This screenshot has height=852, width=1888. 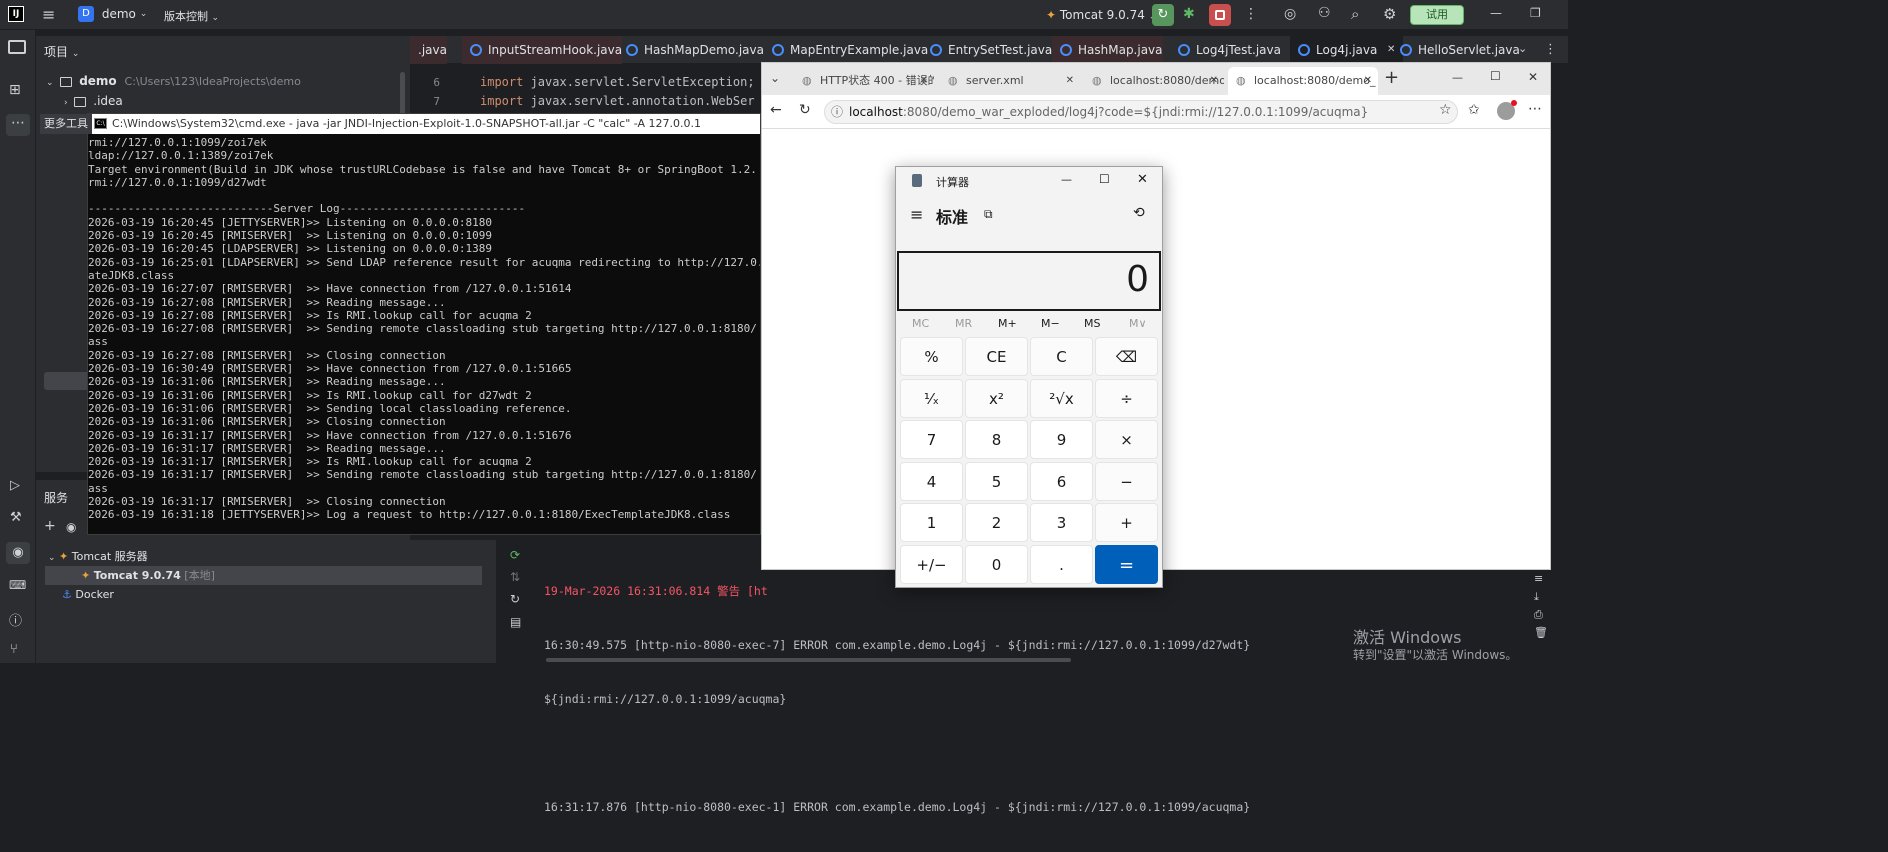 I want to click on keep-on-top-icon: ⧉, so click(x=988, y=214).